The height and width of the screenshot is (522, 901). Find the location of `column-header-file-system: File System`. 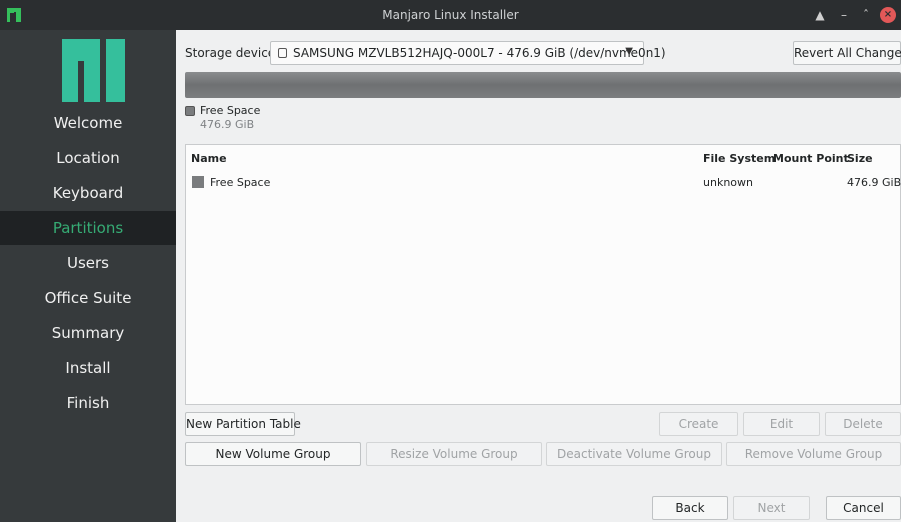

column-header-file-system: File System is located at coordinates (739, 158).